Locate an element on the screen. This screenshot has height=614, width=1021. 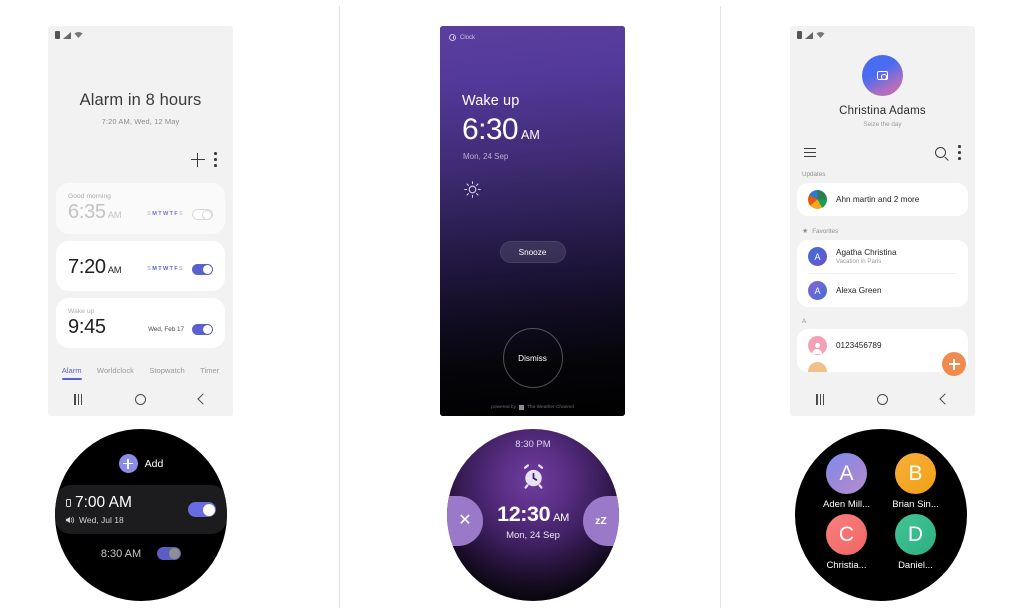
table-row: A Alexa Green is located at coordinates (882, 290).